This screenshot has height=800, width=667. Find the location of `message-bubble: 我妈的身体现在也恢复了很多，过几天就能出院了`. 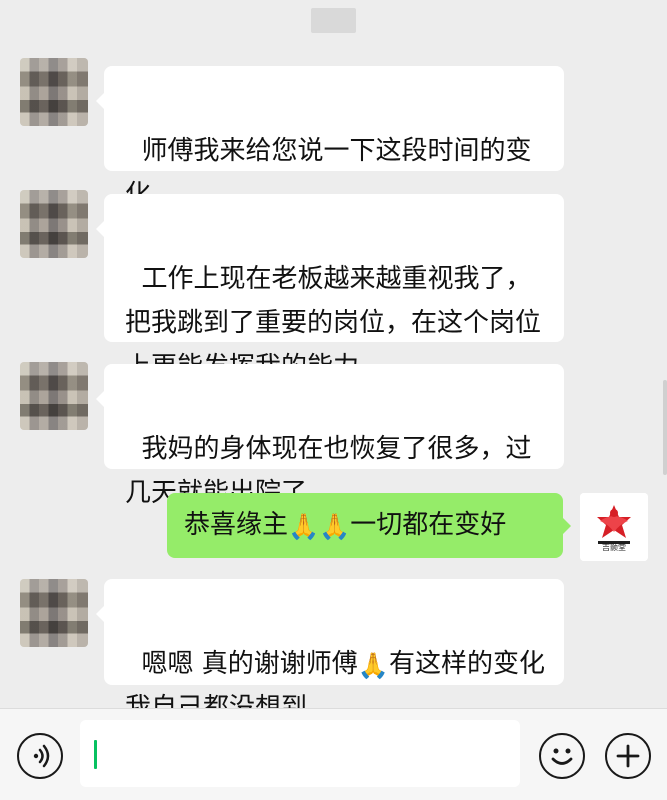

message-bubble: 我妈的身体现在也恢复了很多，过几天就能出院了 is located at coordinates (330, 436).